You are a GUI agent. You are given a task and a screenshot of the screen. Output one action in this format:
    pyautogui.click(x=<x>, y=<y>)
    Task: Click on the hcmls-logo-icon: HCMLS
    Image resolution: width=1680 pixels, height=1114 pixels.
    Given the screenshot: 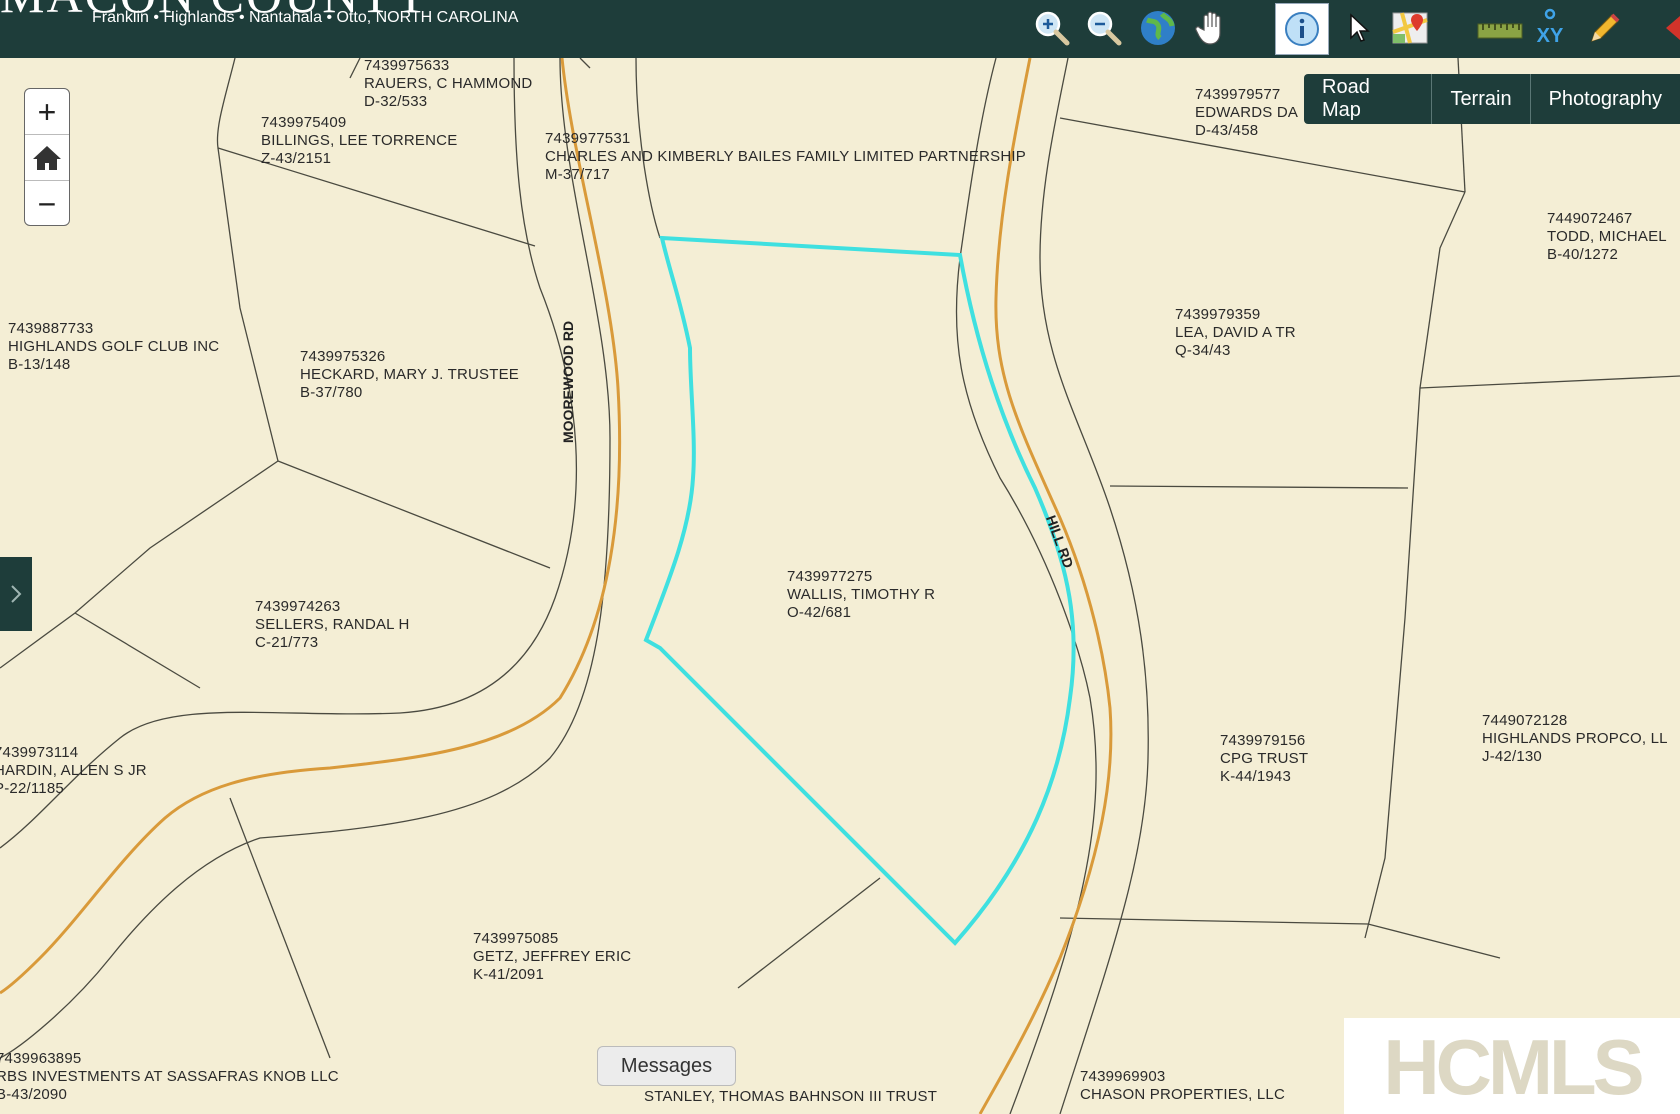 What is the action you would take?
    pyautogui.click(x=1514, y=1066)
    